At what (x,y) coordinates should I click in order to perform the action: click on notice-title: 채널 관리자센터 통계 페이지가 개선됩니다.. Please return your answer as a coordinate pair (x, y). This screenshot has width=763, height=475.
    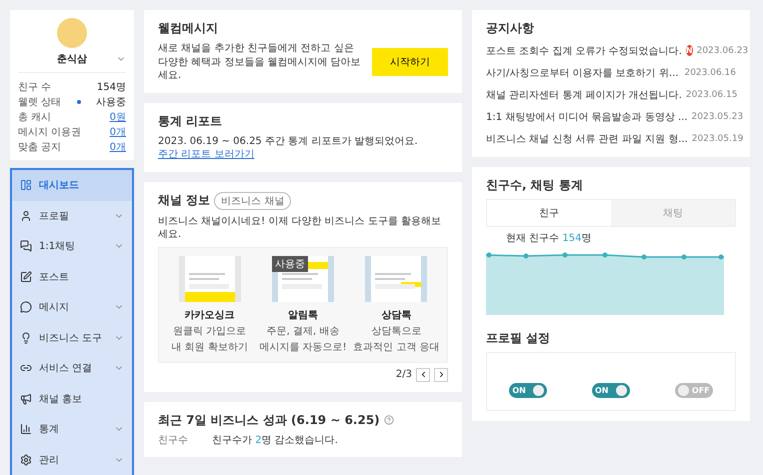
    Looking at the image, I should click on (584, 95).